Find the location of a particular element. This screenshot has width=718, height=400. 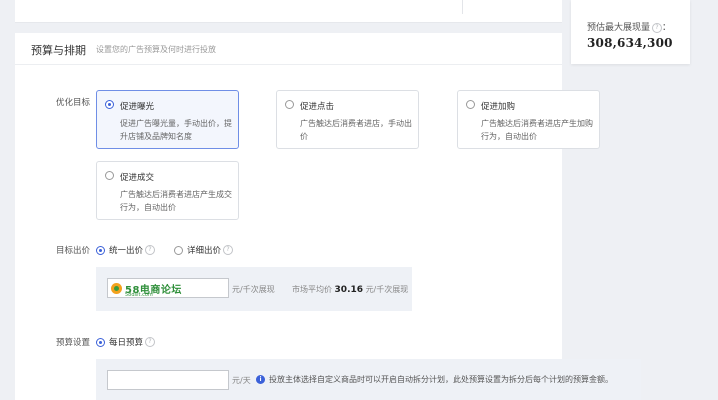

market-average-value: 30.16 is located at coordinates (349, 290).